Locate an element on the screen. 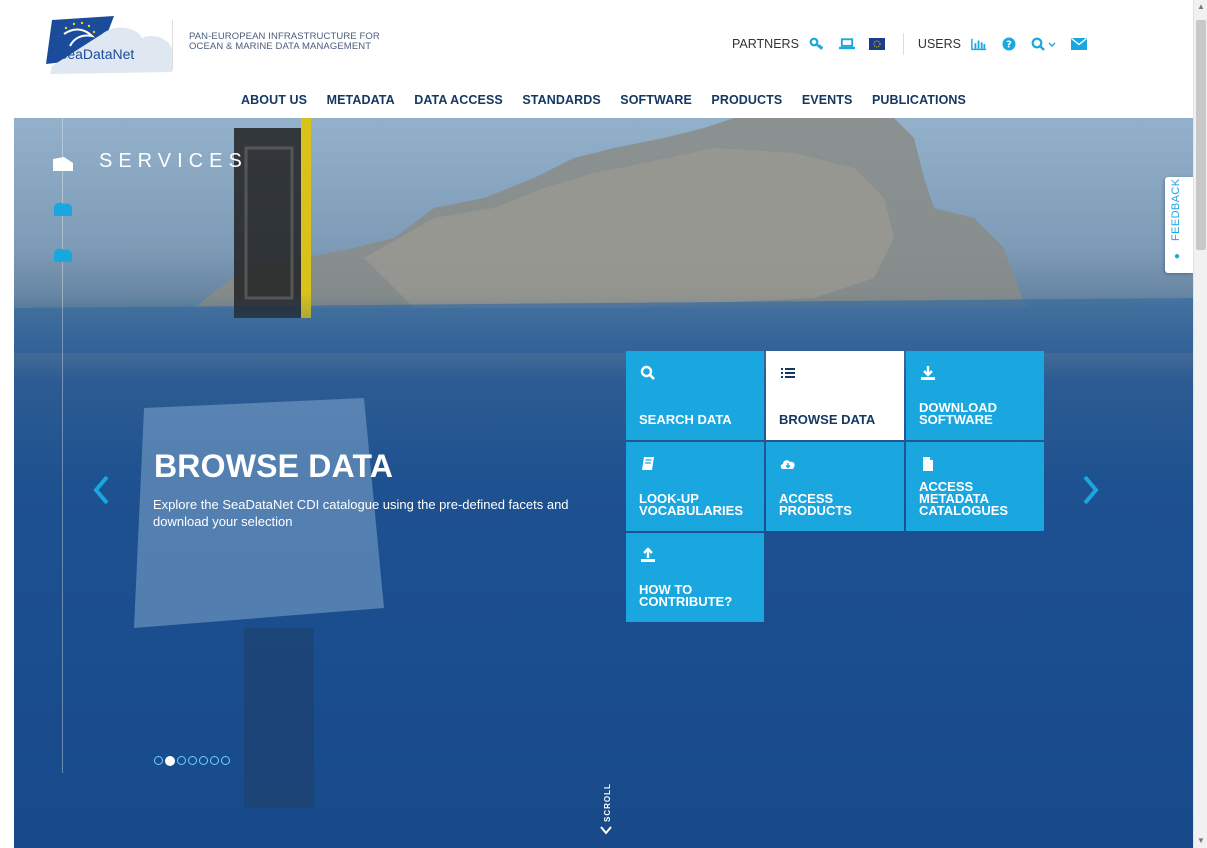 The image size is (1207, 848). document-icon is located at coordinates (928, 464).